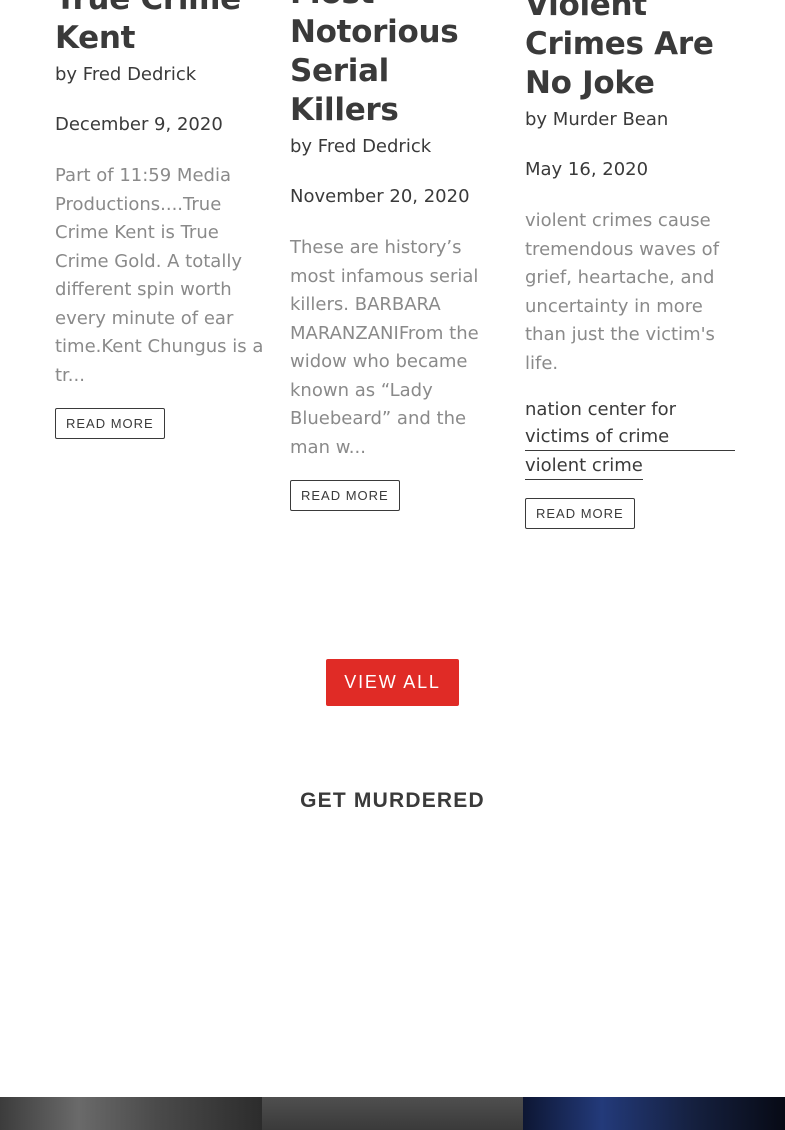  I want to click on image-gallery, so click(392, 1113).